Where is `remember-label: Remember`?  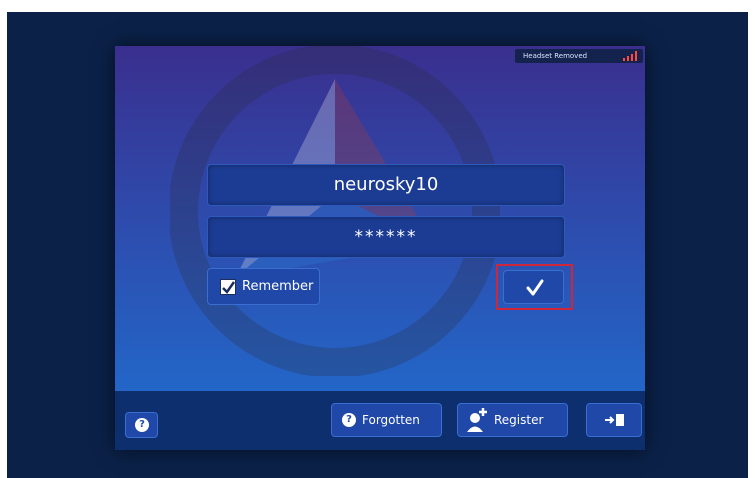
remember-label: Remember is located at coordinates (278, 286).